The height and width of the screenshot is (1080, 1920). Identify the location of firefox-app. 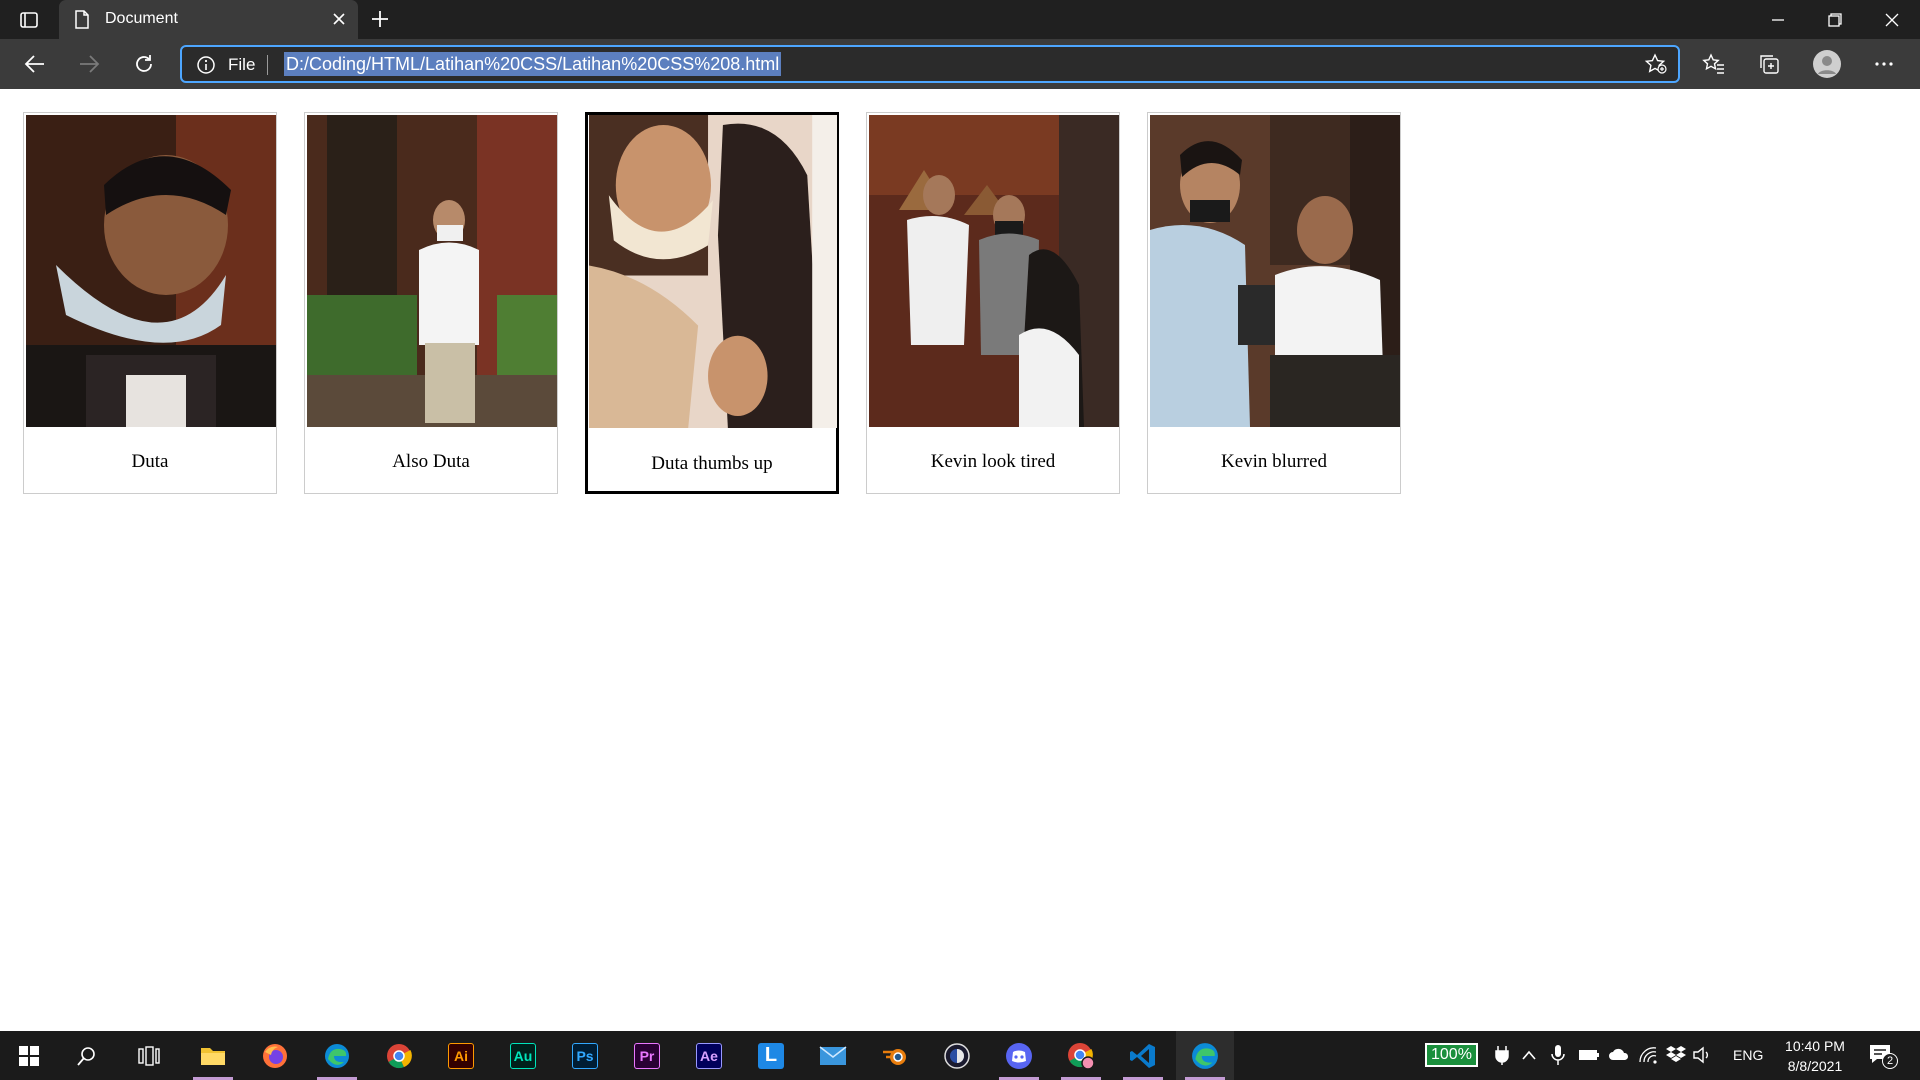
(275, 1055).